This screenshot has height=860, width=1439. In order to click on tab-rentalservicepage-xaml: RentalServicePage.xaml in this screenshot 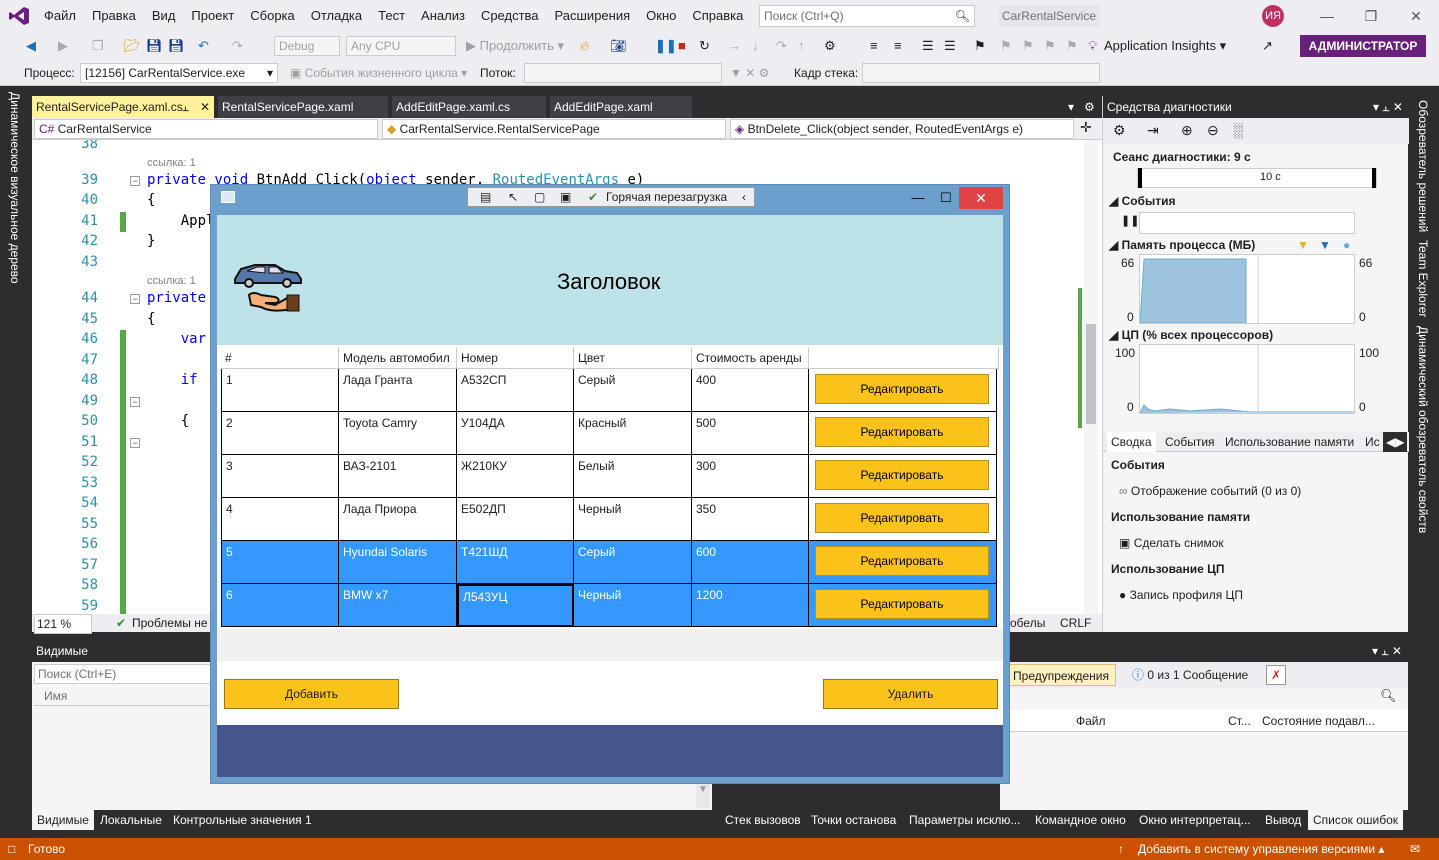, I will do `click(303, 107)`.